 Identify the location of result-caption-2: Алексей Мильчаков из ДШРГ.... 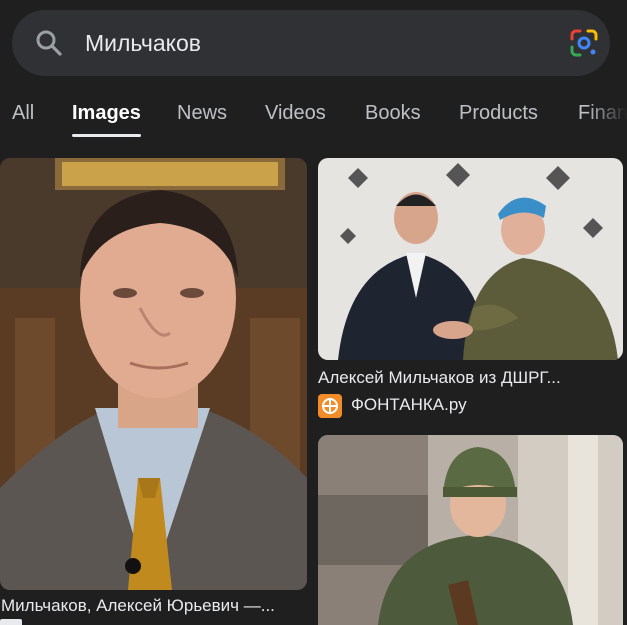
(439, 378).